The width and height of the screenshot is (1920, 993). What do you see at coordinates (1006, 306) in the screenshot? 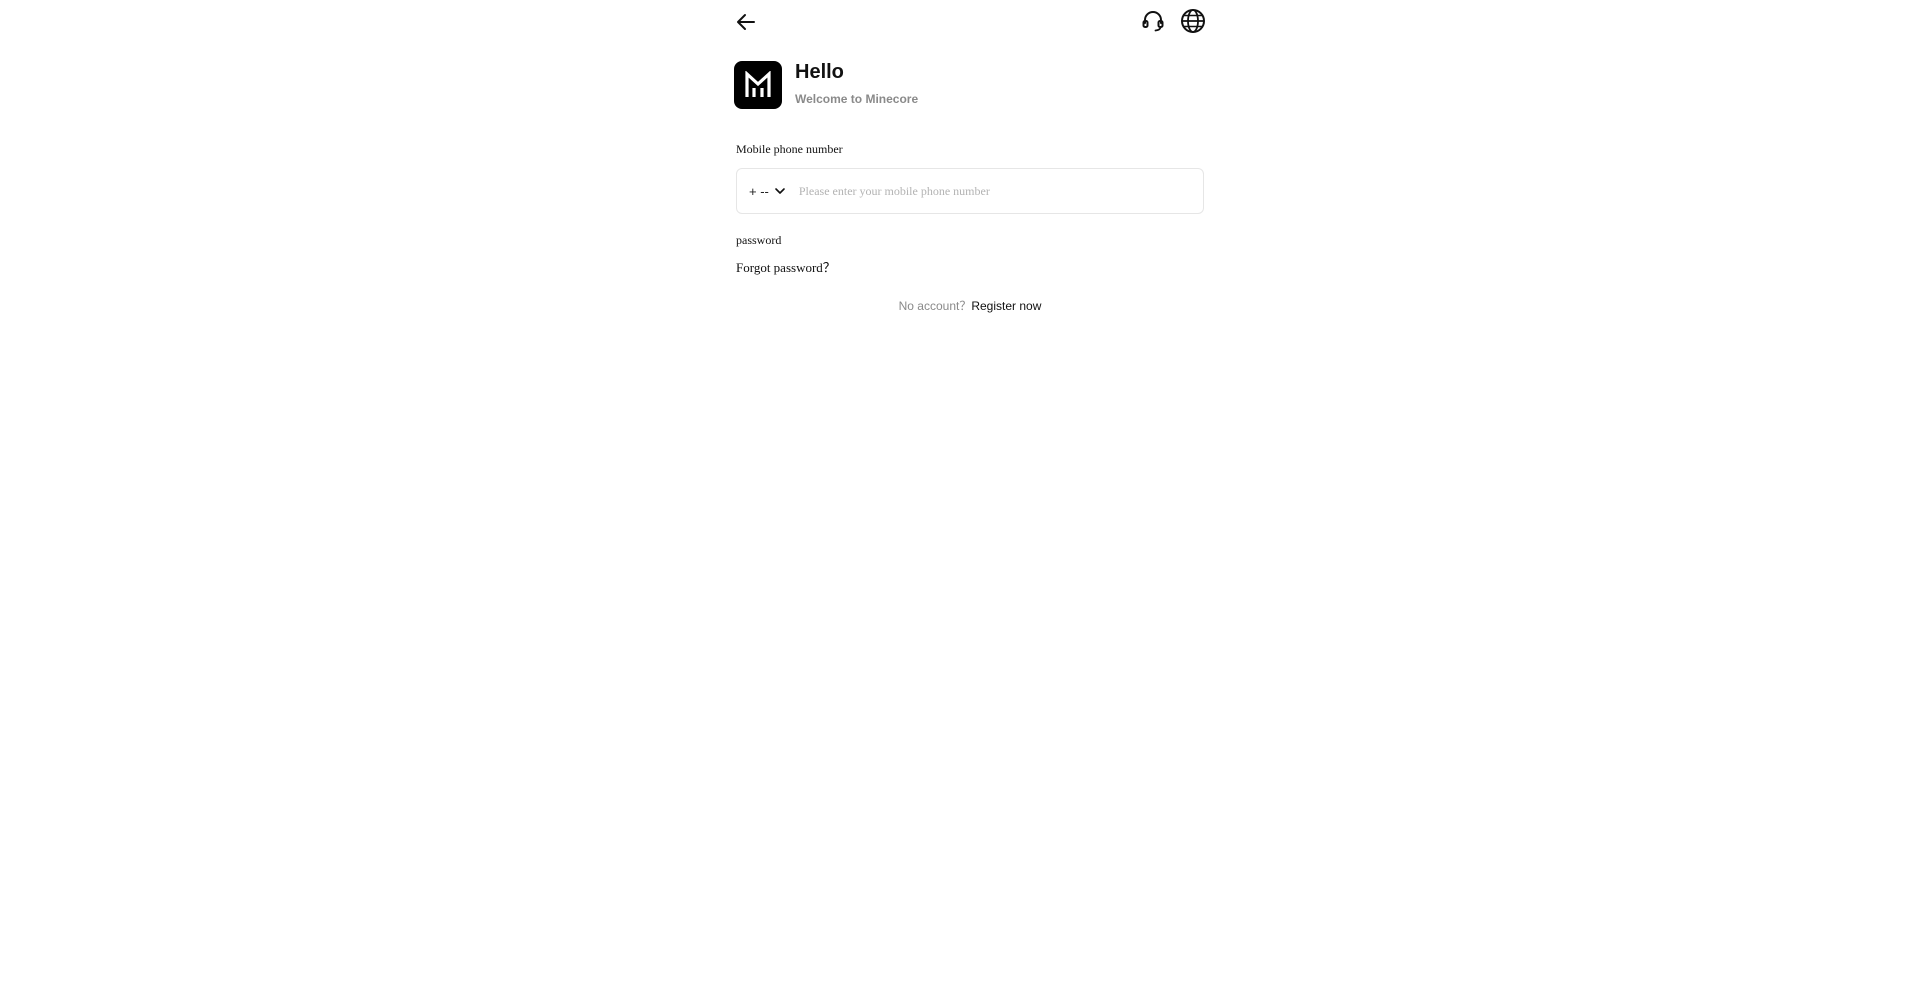
I see `register-now-link: Register now` at bounding box center [1006, 306].